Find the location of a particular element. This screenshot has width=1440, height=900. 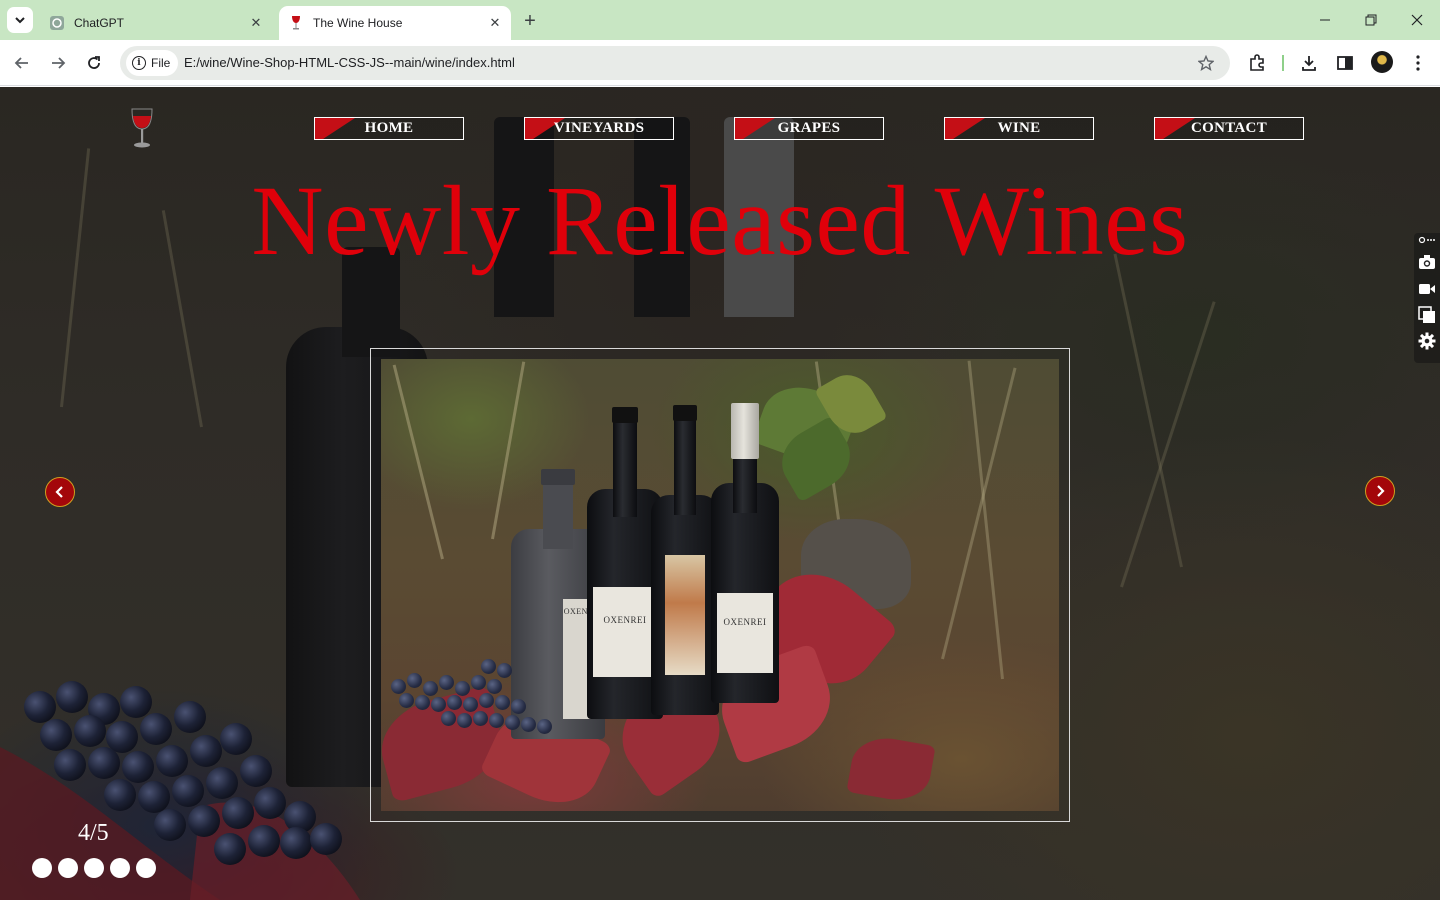

back-icon is located at coordinates (21, 63).